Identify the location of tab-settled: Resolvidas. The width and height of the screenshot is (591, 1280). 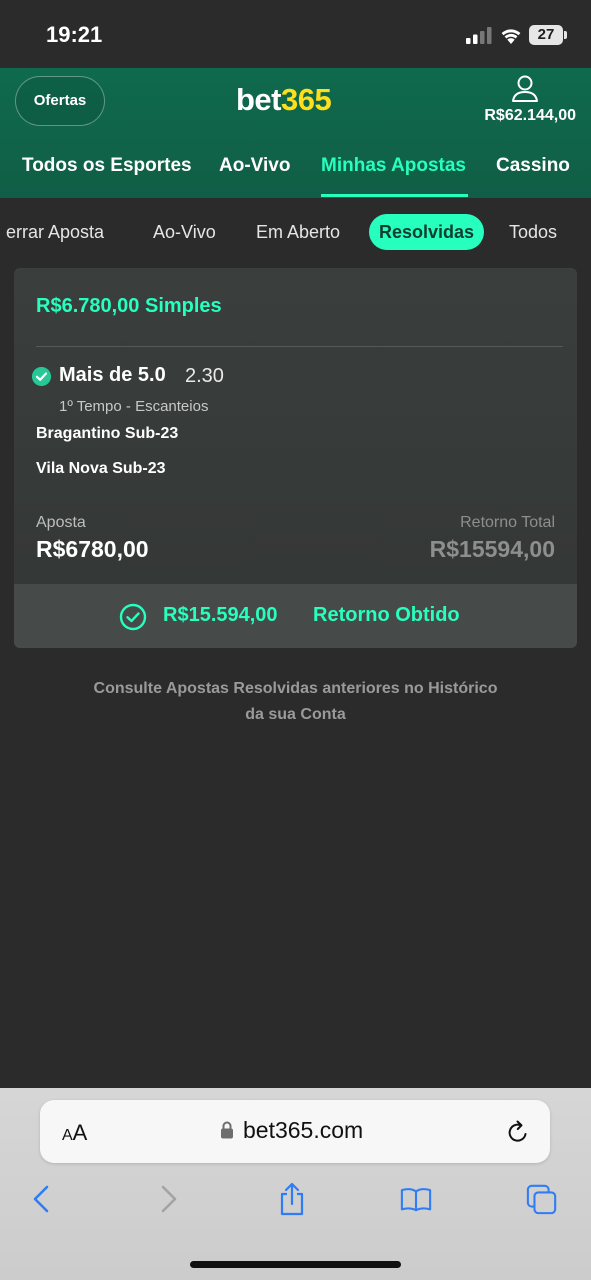
(427, 232).